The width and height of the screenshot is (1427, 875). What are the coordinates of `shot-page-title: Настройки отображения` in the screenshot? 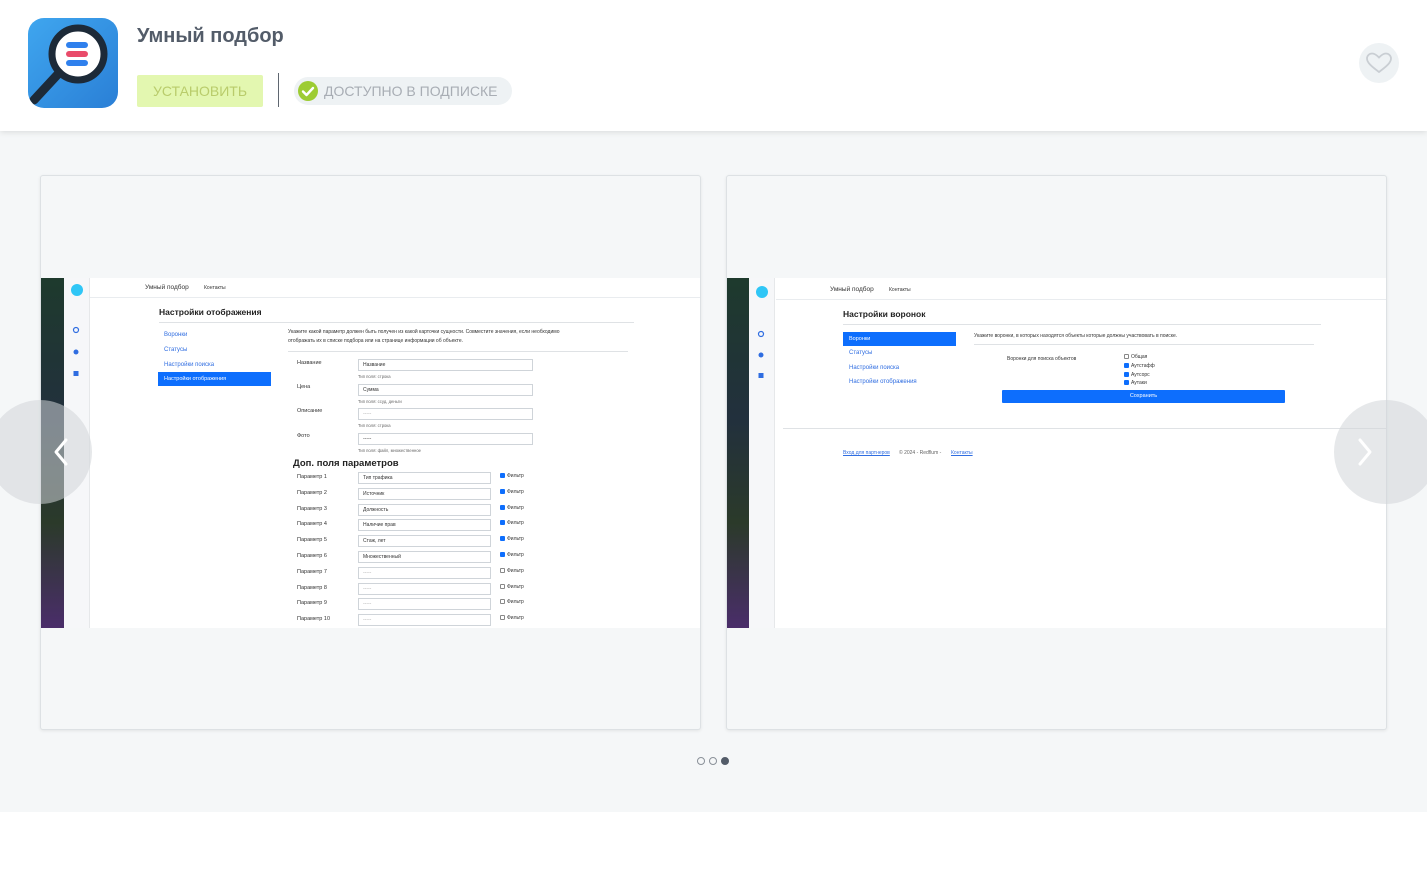 It's located at (210, 312).